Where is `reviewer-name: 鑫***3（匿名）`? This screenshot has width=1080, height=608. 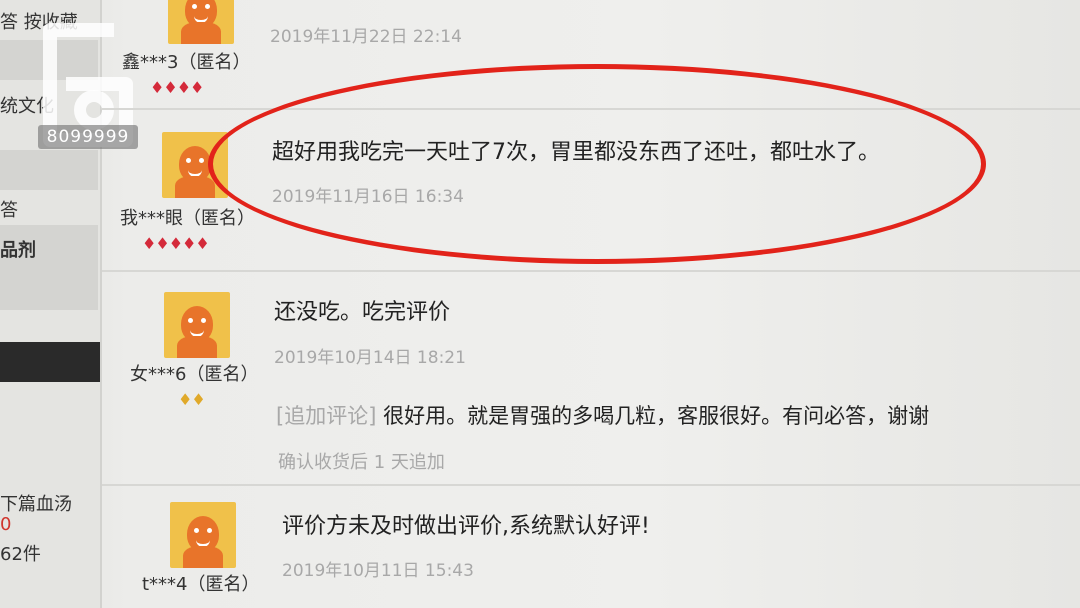
reviewer-name: 鑫***3（匿名） is located at coordinates (186, 62).